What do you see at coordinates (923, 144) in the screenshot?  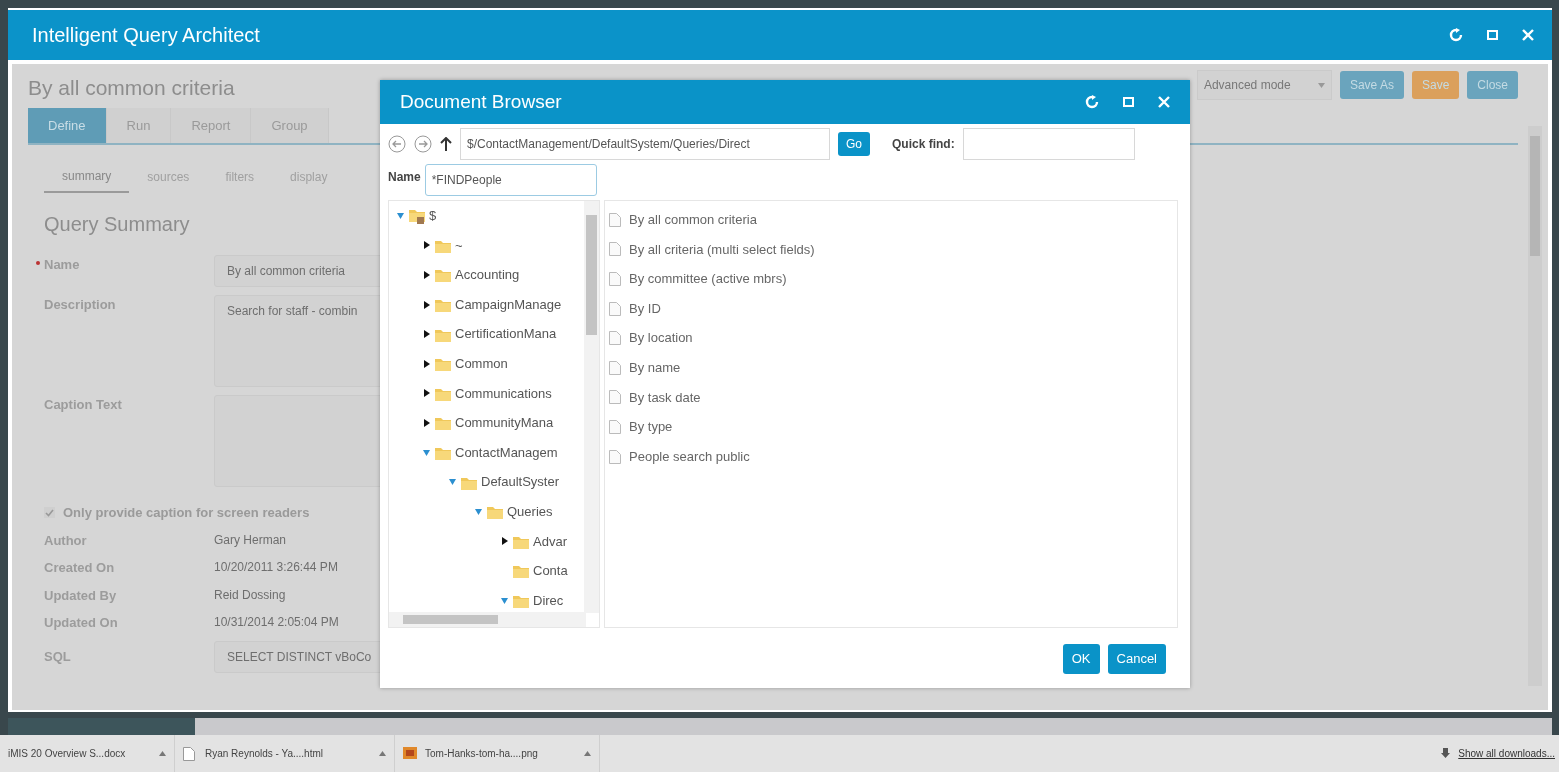 I see `quick-find-label: Quick find:` at bounding box center [923, 144].